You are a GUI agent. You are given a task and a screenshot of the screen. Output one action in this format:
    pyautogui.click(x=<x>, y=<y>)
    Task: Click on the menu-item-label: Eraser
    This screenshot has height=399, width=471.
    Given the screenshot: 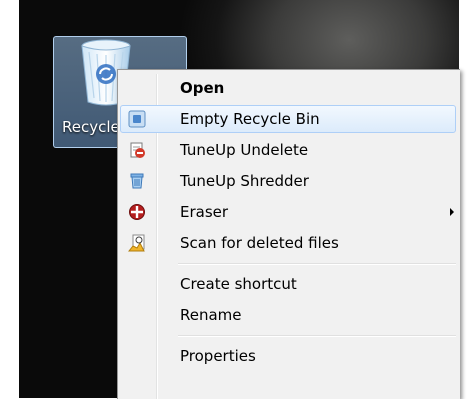 What is the action you would take?
    pyautogui.click(x=204, y=212)
    